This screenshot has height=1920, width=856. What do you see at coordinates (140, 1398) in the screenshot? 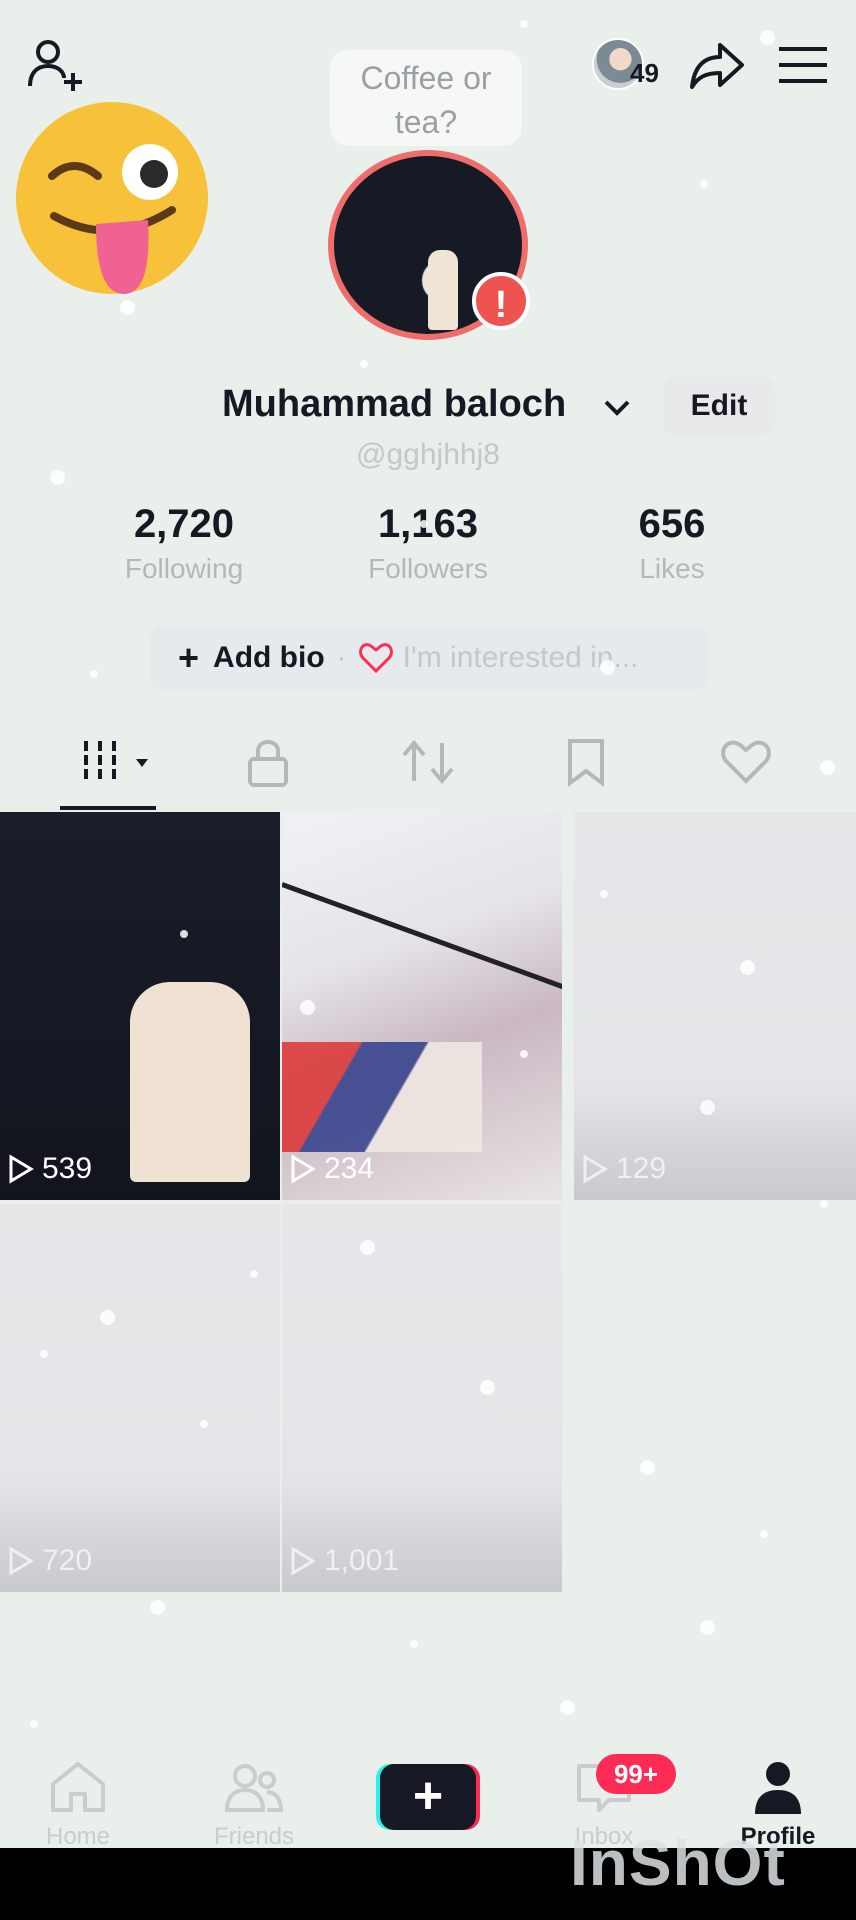
I see `video-tile: 720` at bounding box center [140, 1398].